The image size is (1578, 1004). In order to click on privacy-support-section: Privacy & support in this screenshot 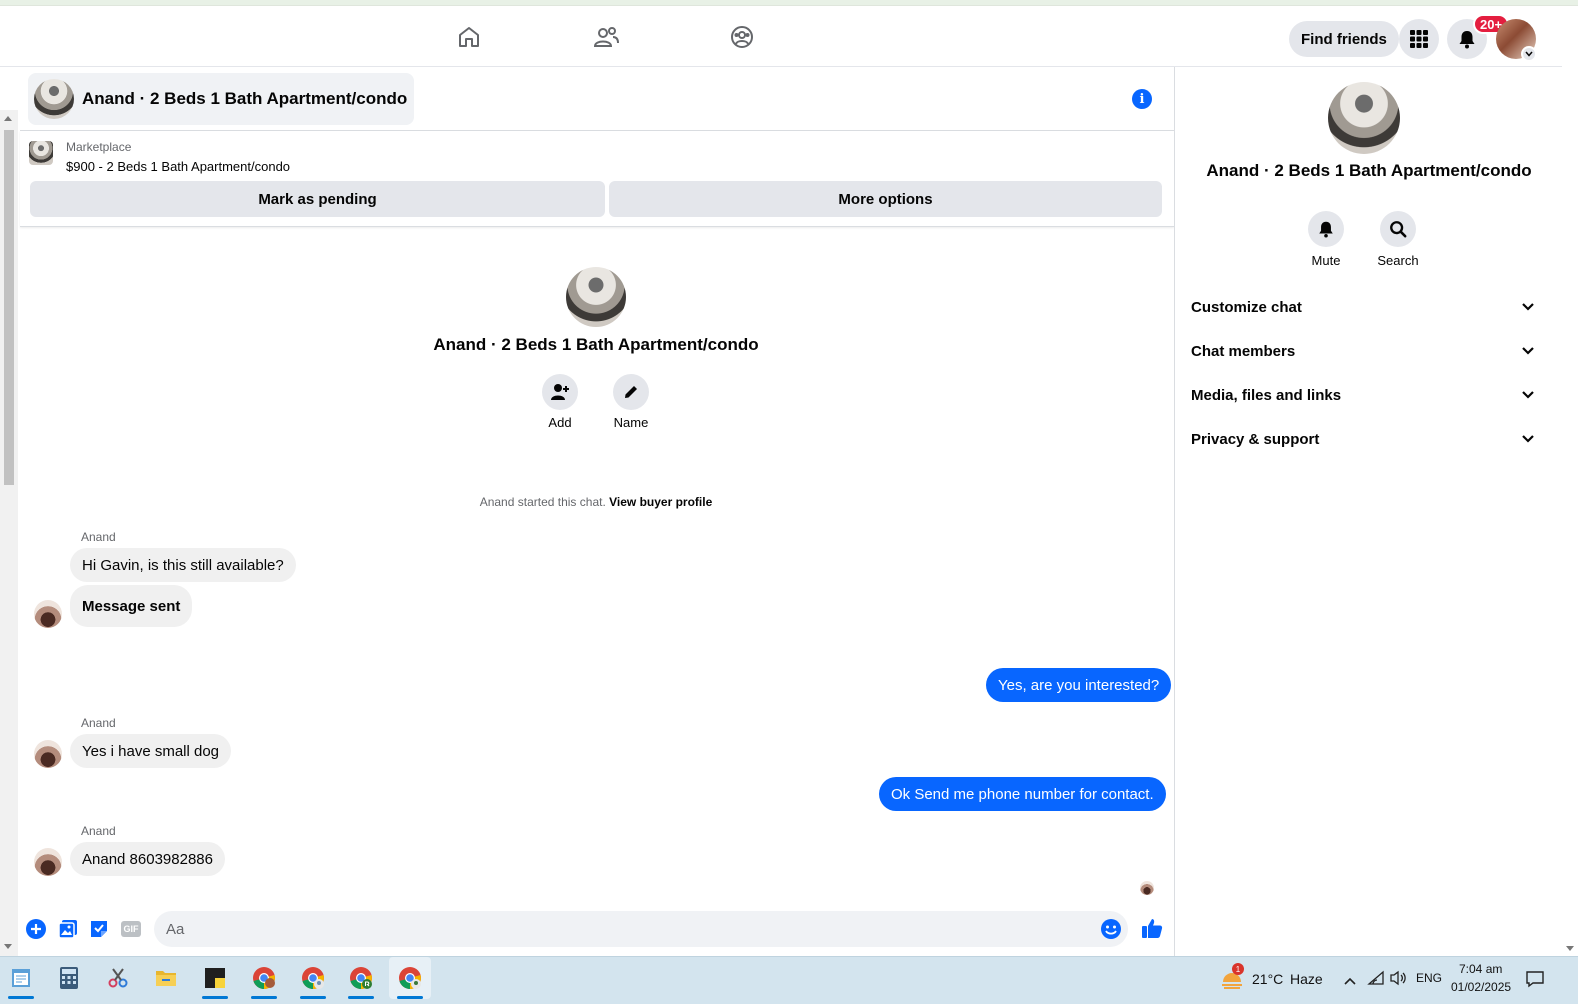, I will do `click(1363, 439)`.